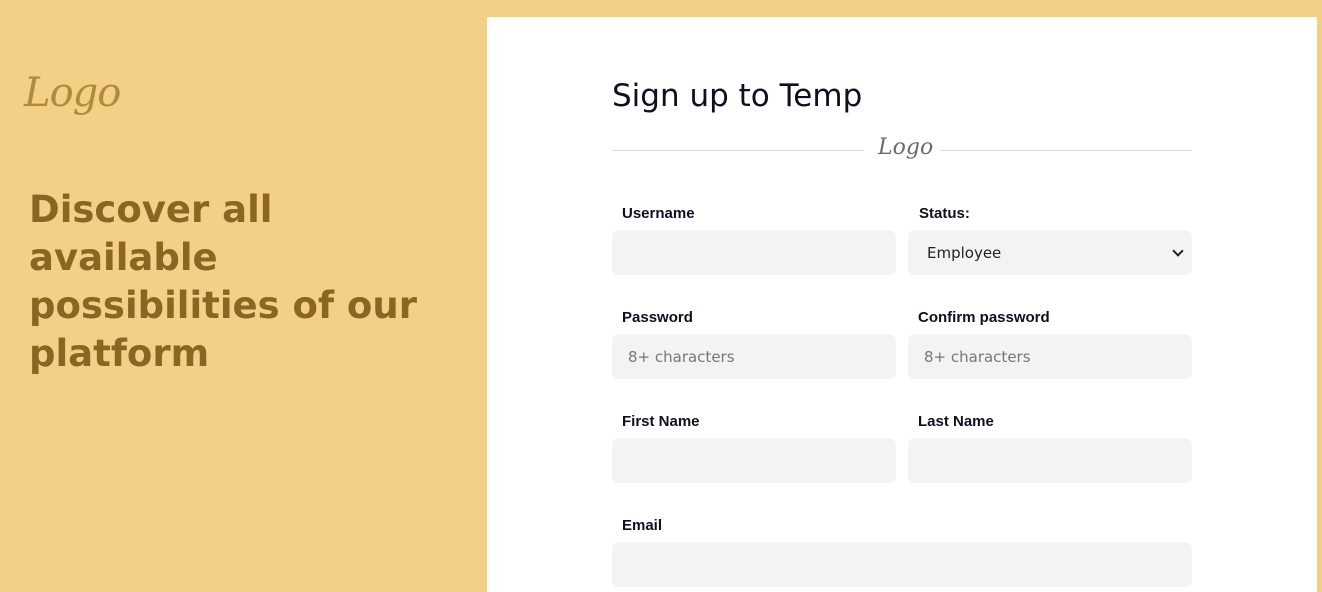 The image size is (1322, 592). I want to click on chevron-down-icon, so click(1178, 250).